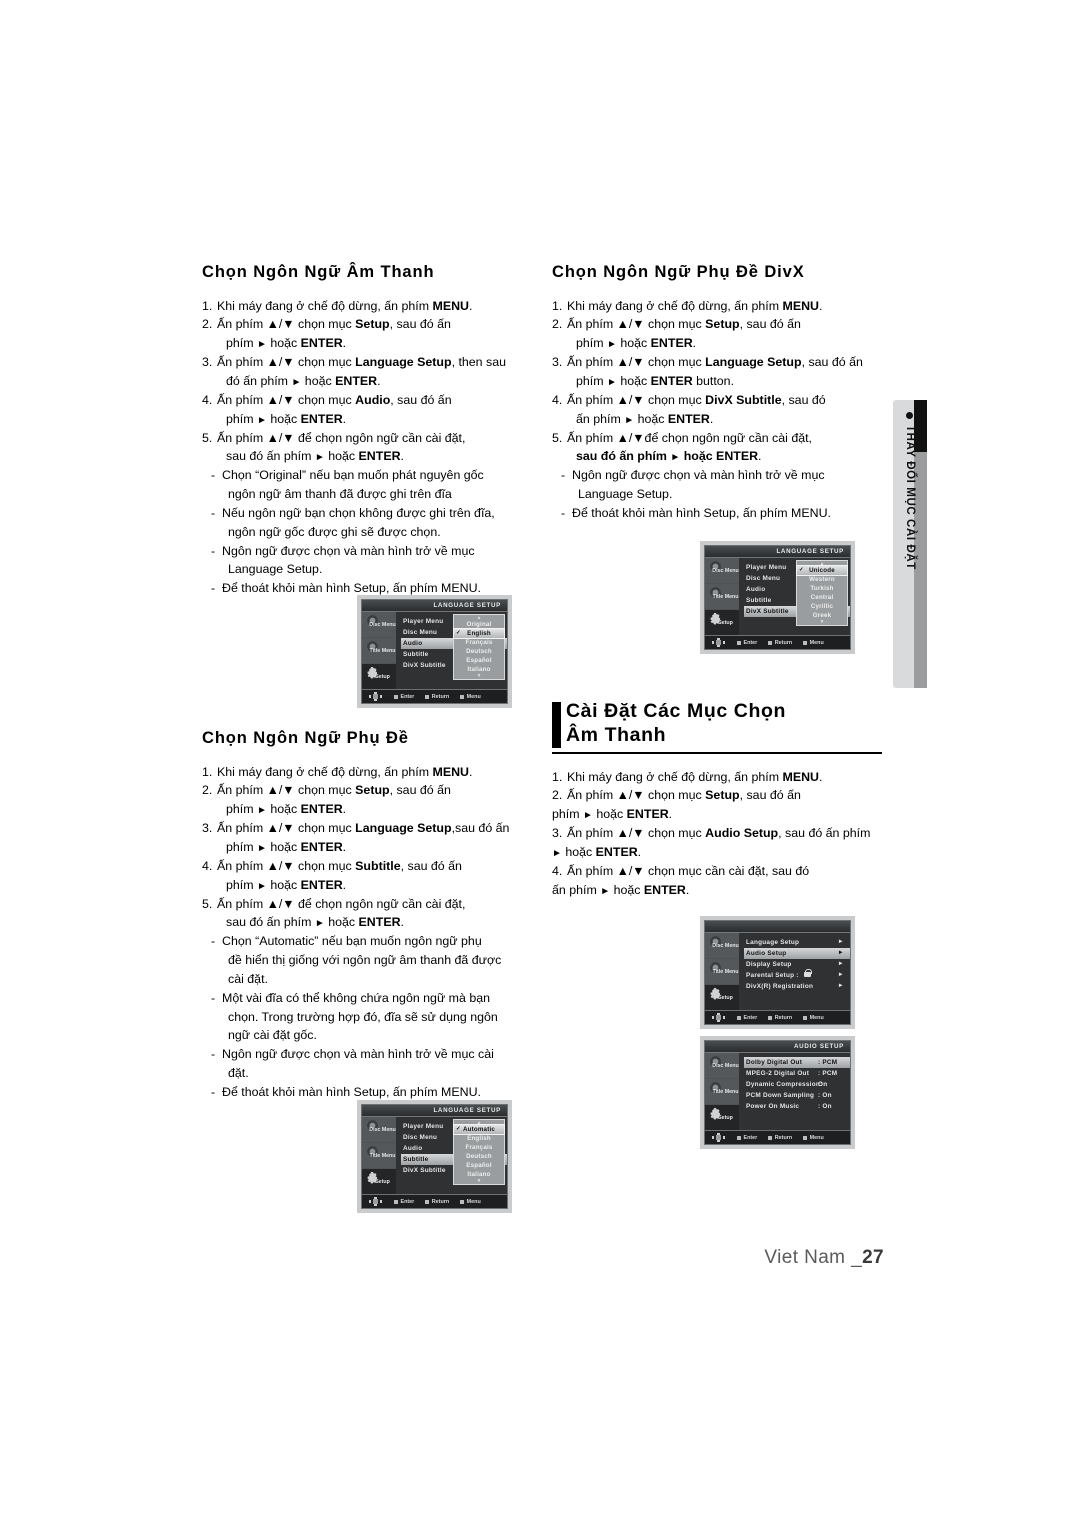  I want to click on osd-sidebar-label: Disc Menu, so click(382, 1129).